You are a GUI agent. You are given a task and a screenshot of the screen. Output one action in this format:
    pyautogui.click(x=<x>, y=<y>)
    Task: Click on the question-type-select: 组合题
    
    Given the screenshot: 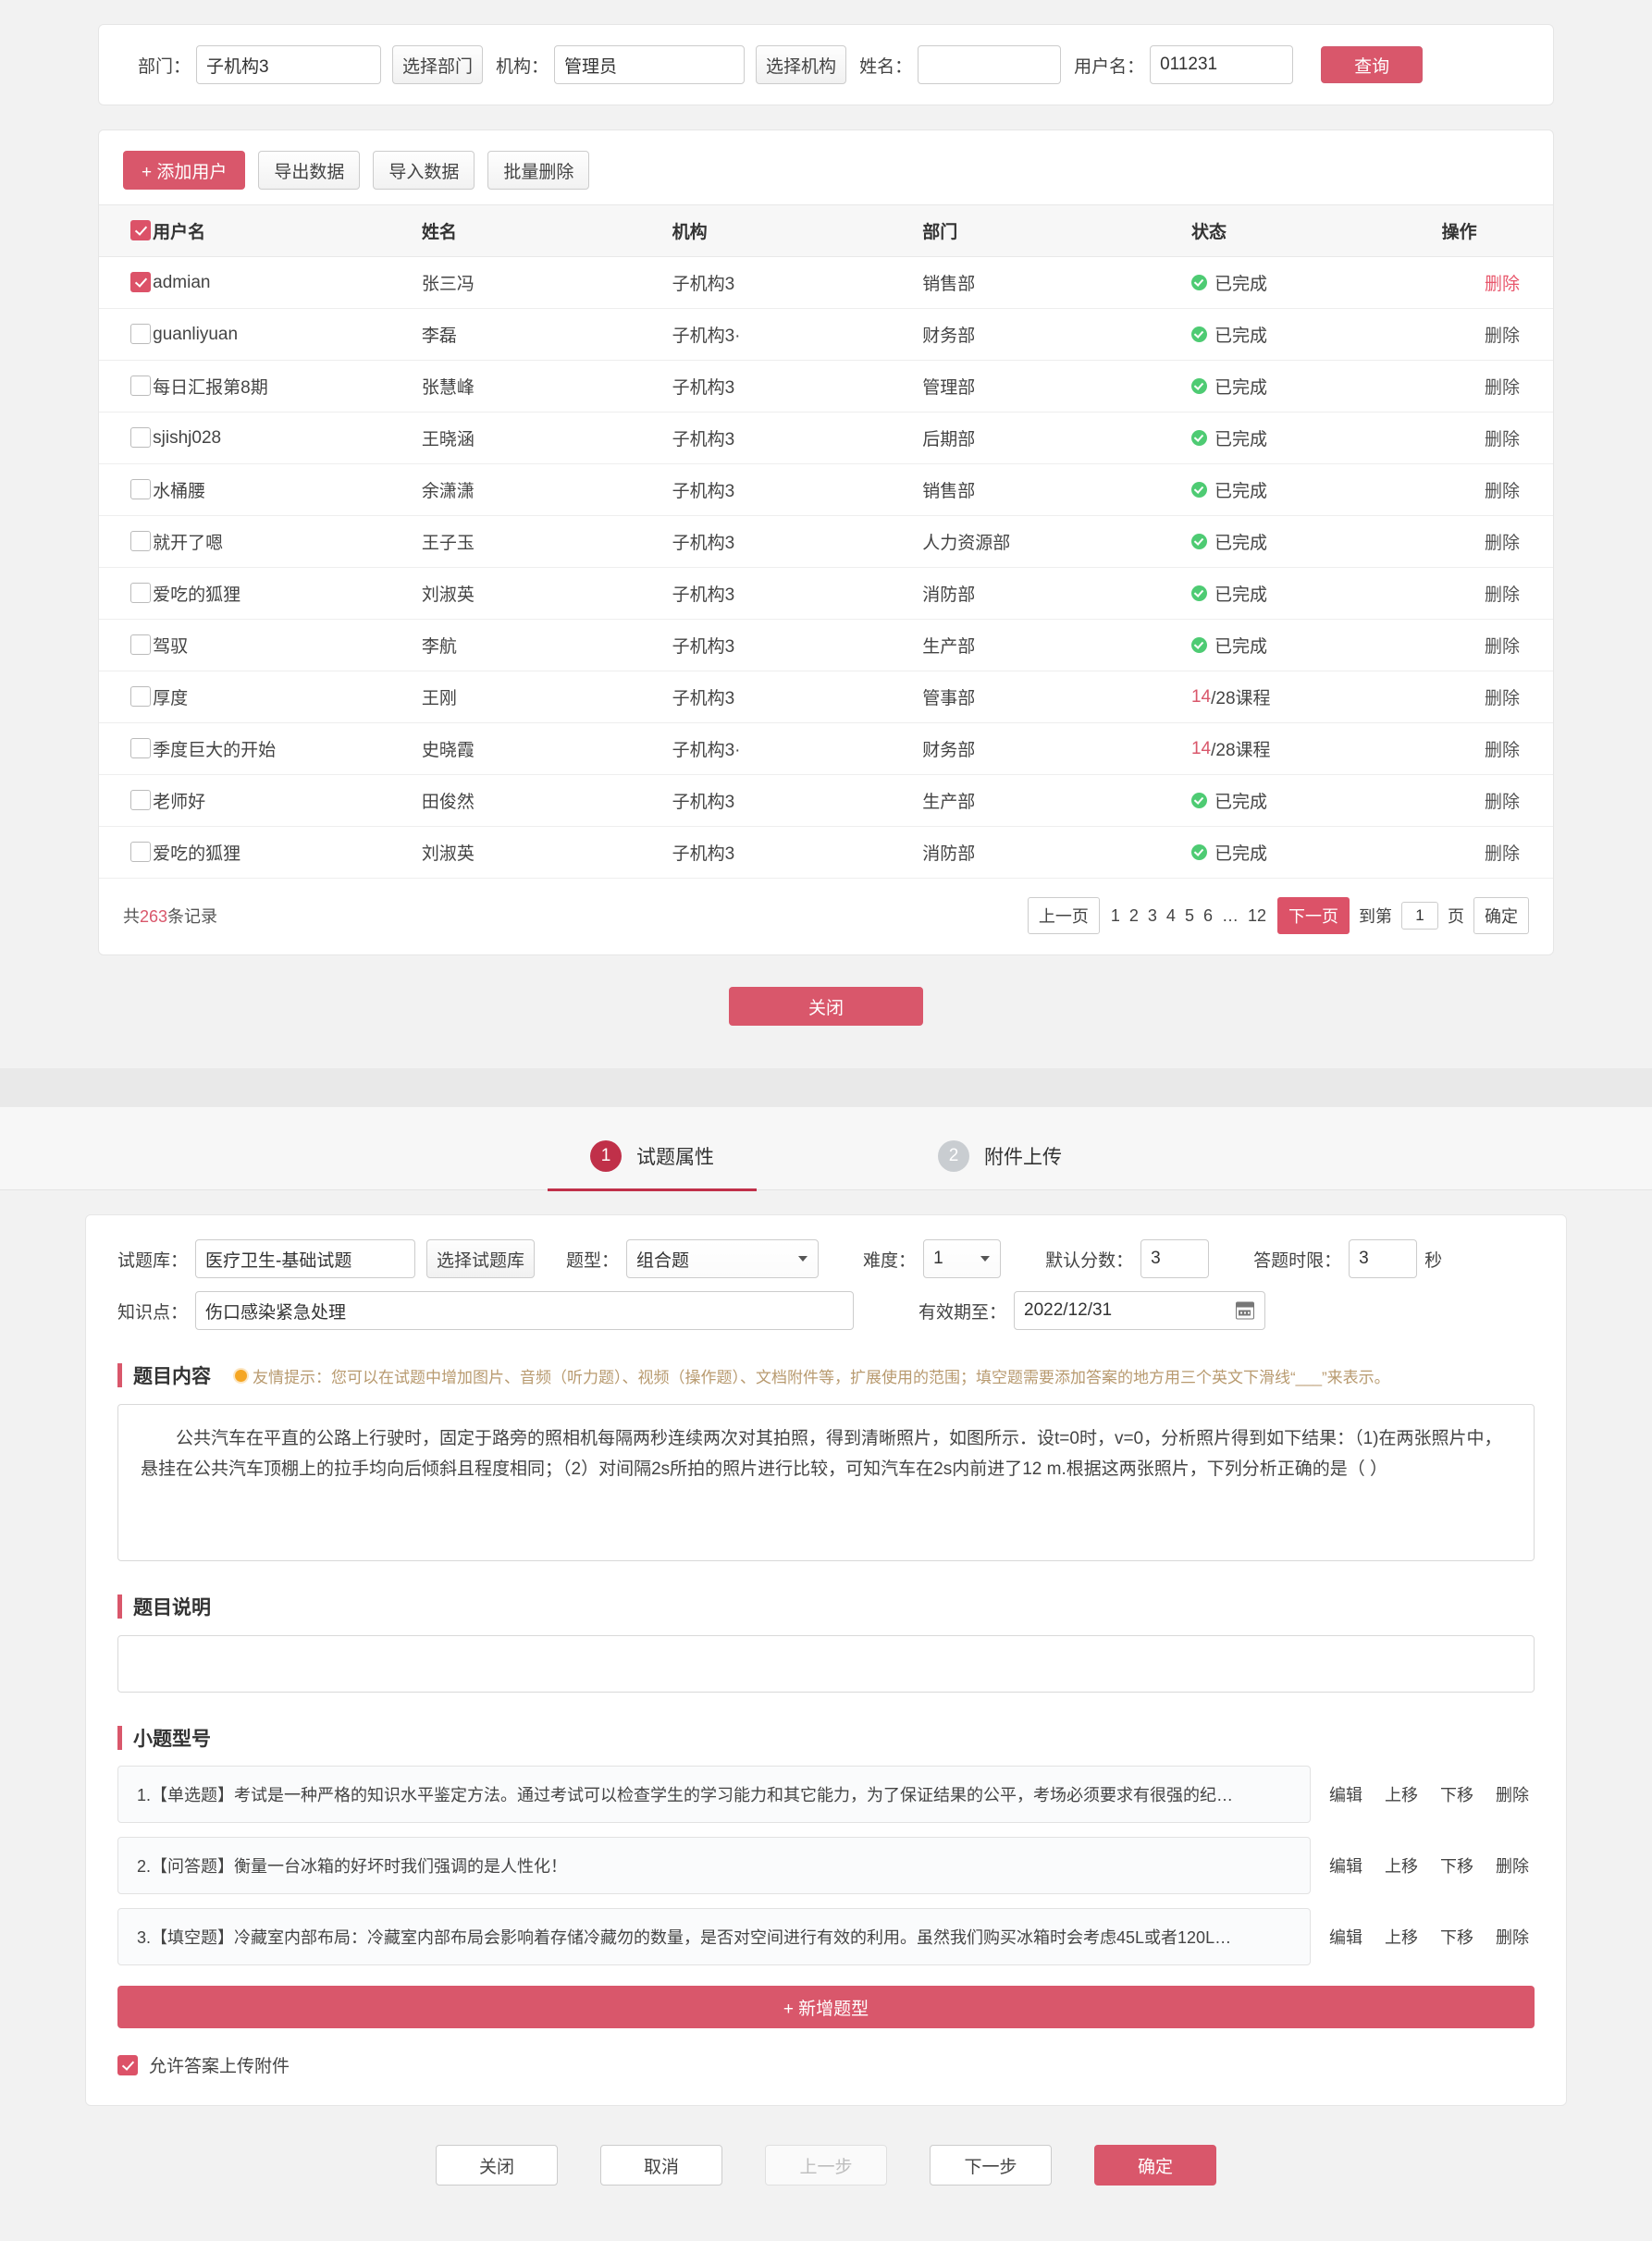 What is the action you would take?
    pyautogui.click(x=723, y=1258)
    